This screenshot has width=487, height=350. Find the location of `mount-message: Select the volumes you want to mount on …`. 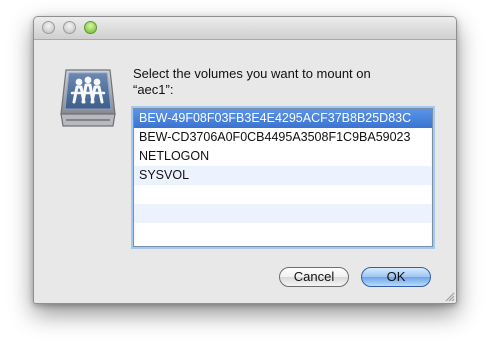

mount-message: Select the volumes you want to mount on … is located at coordinates (283, 82).